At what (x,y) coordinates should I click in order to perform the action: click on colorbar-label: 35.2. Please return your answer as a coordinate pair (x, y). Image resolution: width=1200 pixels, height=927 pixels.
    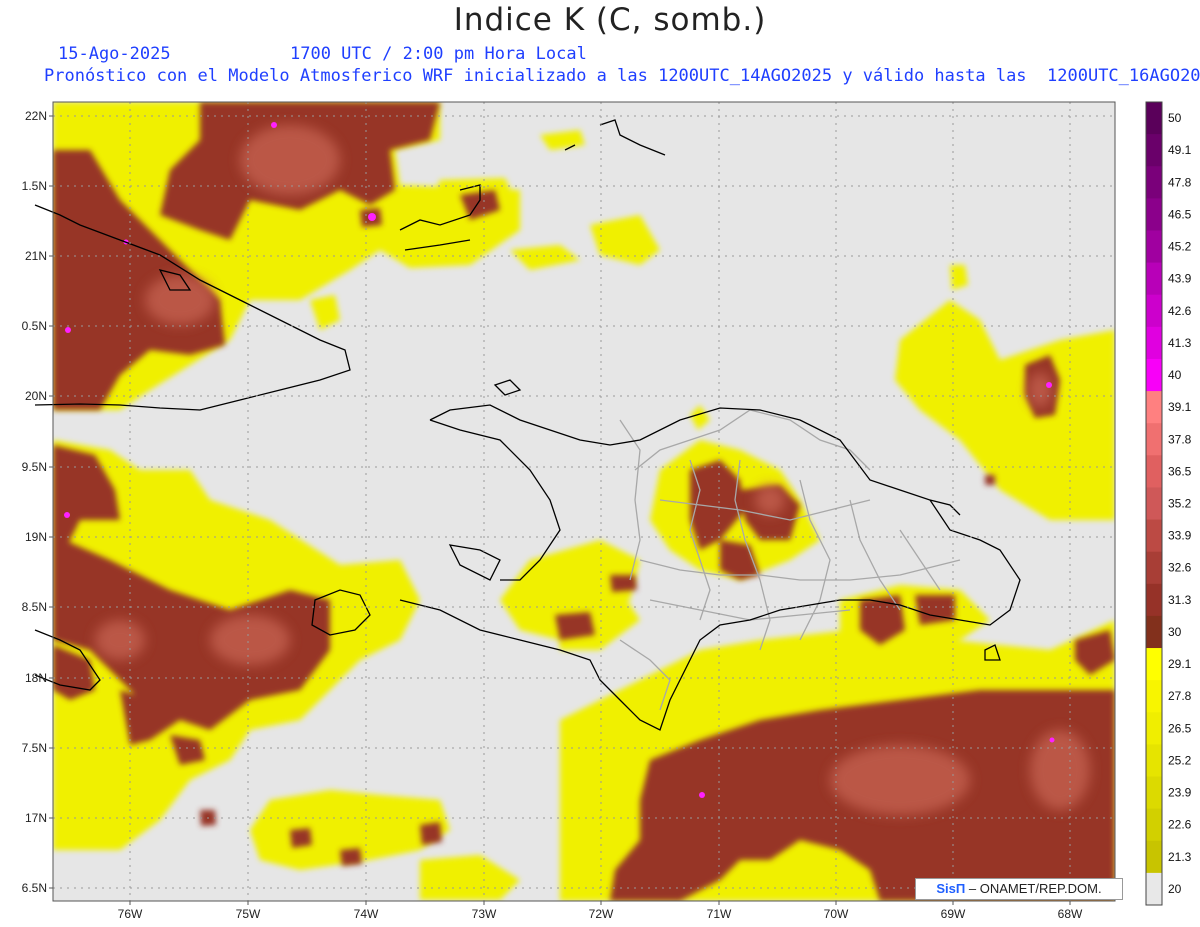
    Looking at the image, I should click on (1180, 504).